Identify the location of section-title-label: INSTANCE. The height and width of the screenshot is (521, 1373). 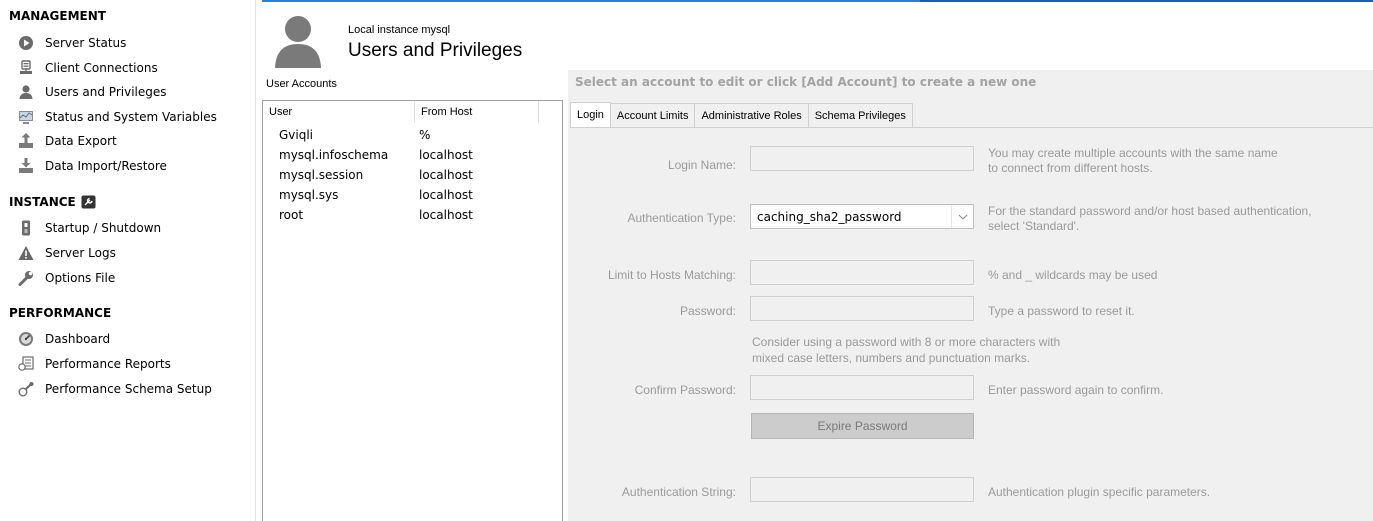
(42, 202).